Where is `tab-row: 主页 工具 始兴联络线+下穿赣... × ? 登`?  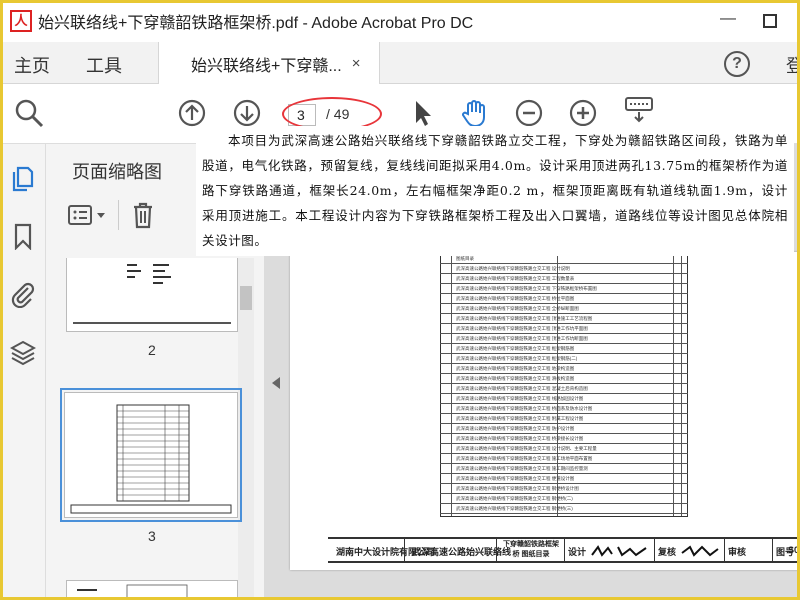 tab-row: 主页 工具 始兴联络线+下穿赣... × ? 登 is located at coordinates (400, 63).